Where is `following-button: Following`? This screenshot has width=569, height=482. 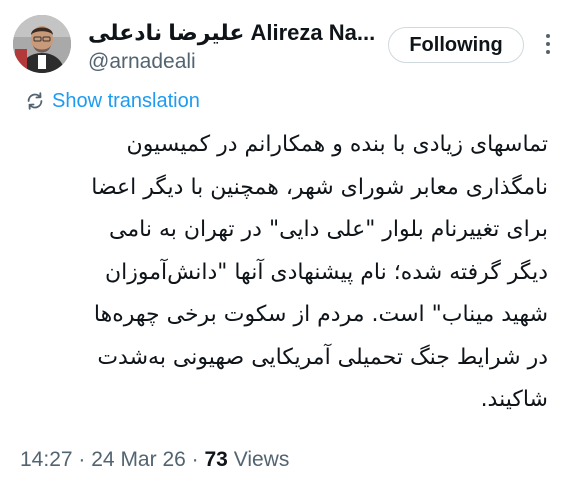
following-button: Following is located at coordinates (456, 45).